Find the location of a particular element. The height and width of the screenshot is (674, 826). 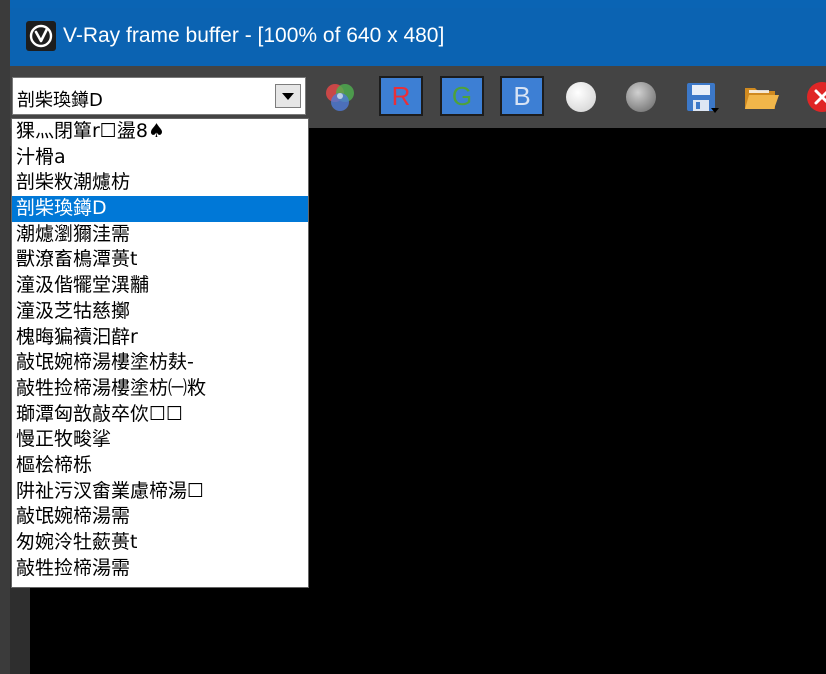

gray-circle-icon is located at coordinates (641, 98).